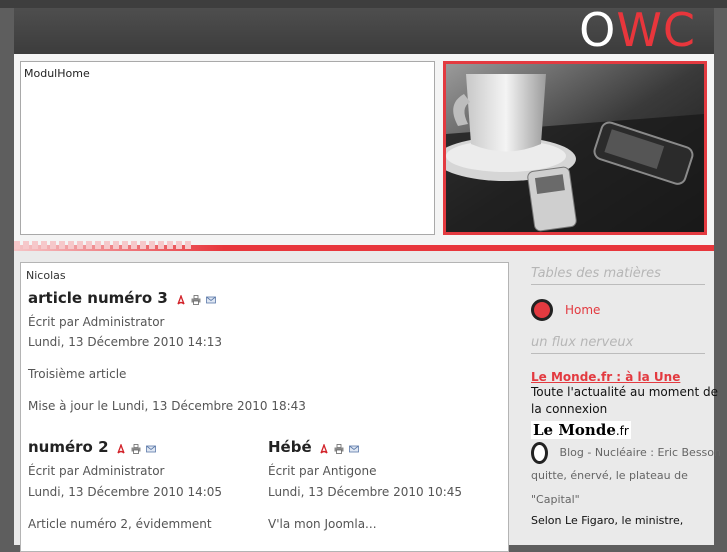 The width and height of the screenshot is (727, 552). What do you see at coordinates (679, 30) in the screenshot?
I see `logo-letter-c: C` at bounding box center [679, 30].